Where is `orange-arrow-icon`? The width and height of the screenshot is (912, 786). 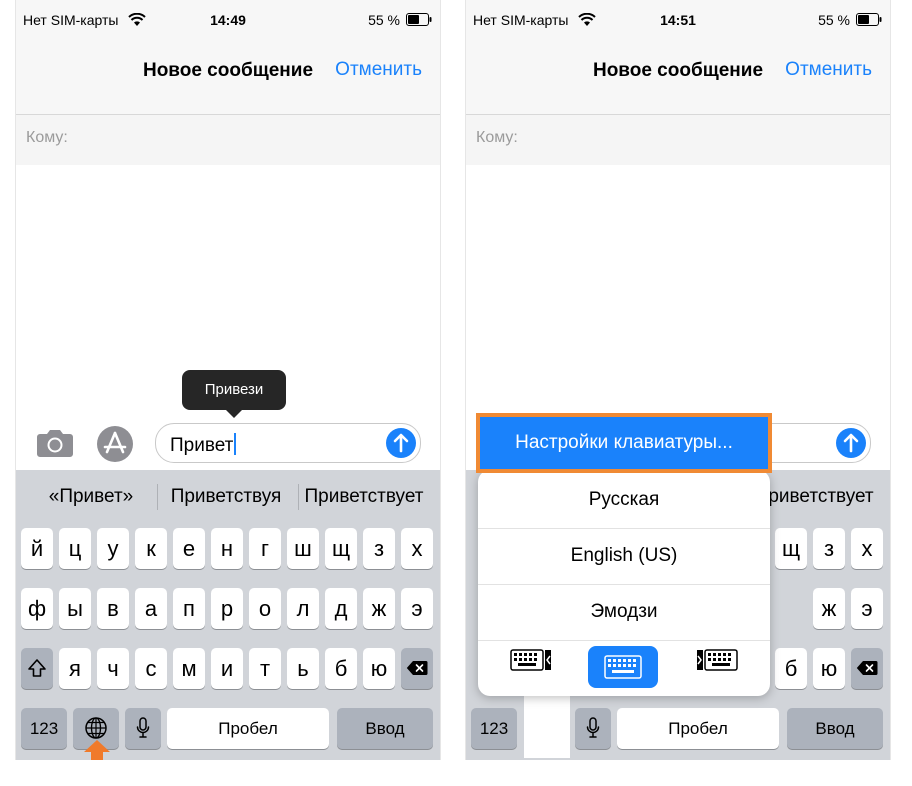
orange-arrow-icon is located at coordinates (97, 750).